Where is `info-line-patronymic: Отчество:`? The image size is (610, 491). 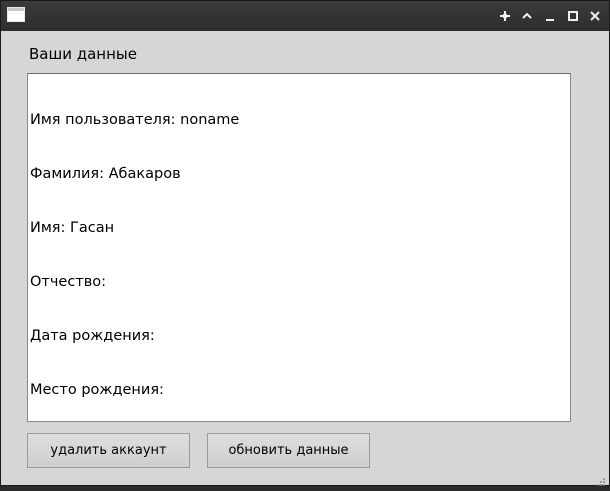 info-line-patronymic: Отчество: is located at coordinates (68, 282).